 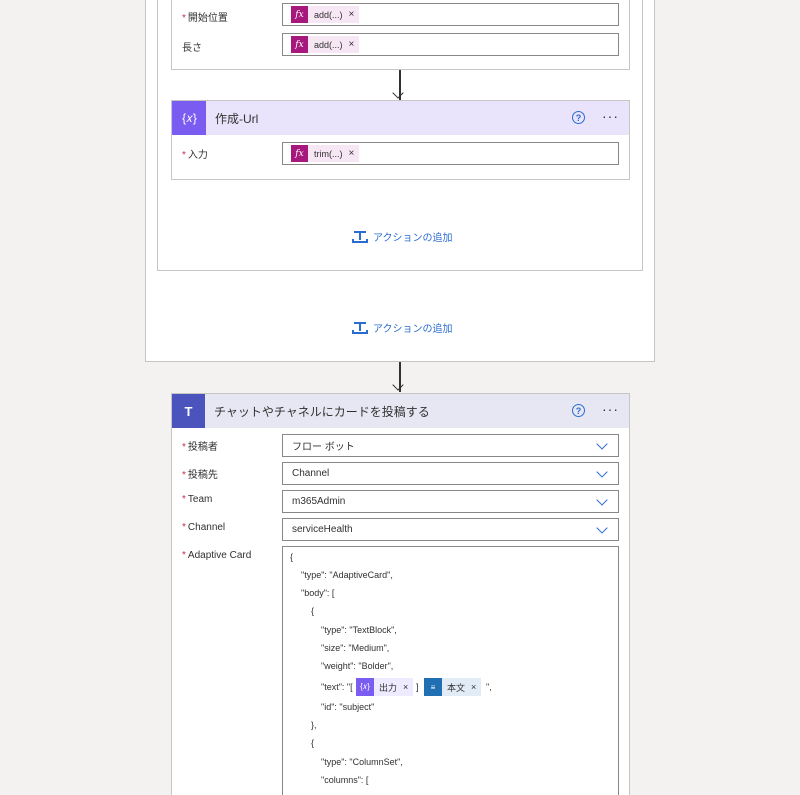 I want to click on json-line: "weight": "Bolder",, so click(x=357, y=666).